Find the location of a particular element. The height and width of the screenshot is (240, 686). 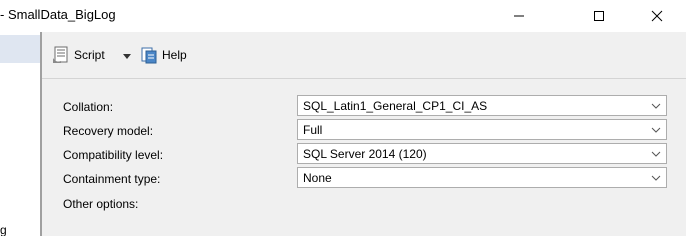

title-bar: - SmallData_BigLog is located at coordinates (343, 16).